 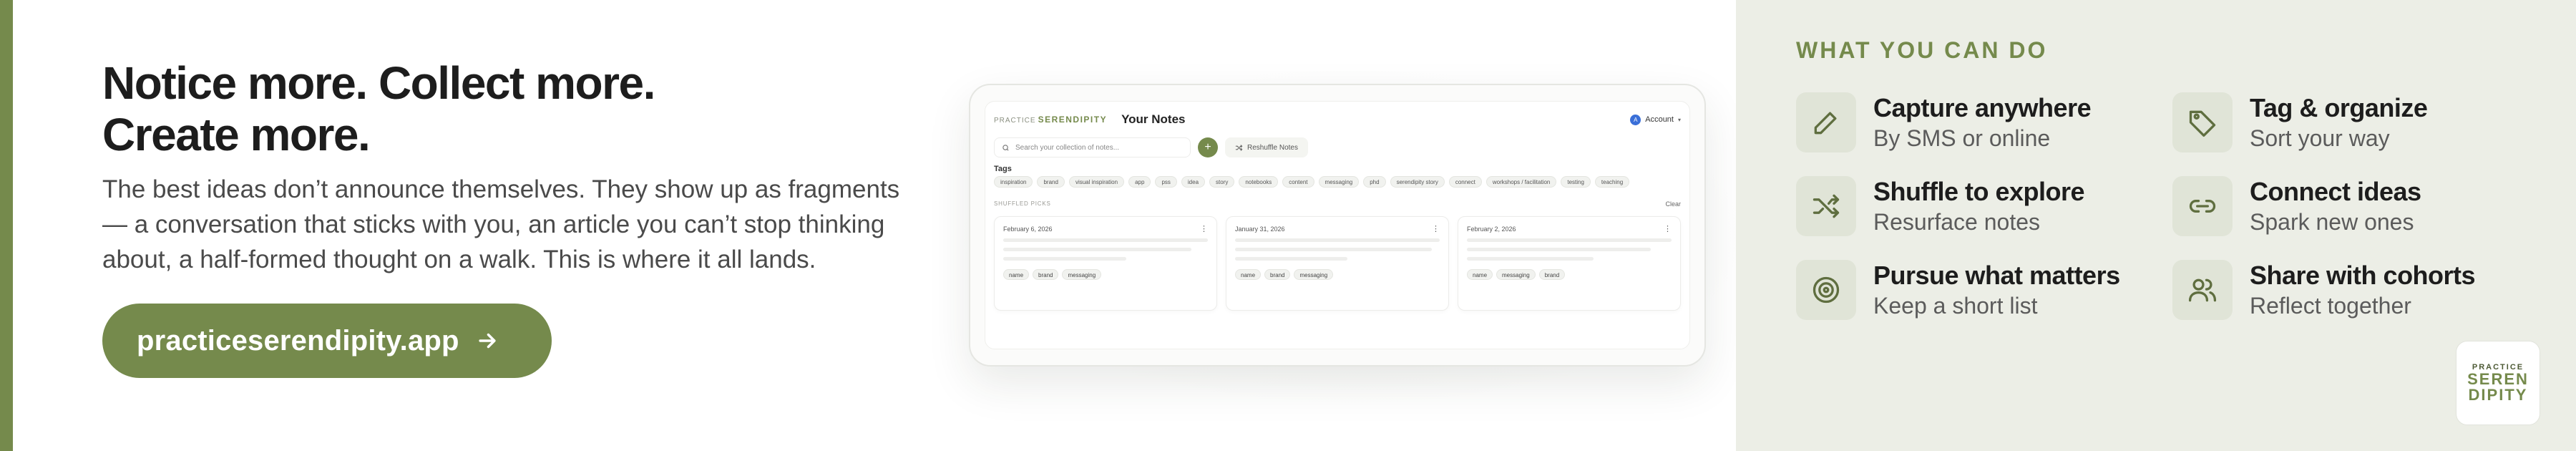 I want to click on feature-title: Capture anywhere, so click(x=1982, y=108).